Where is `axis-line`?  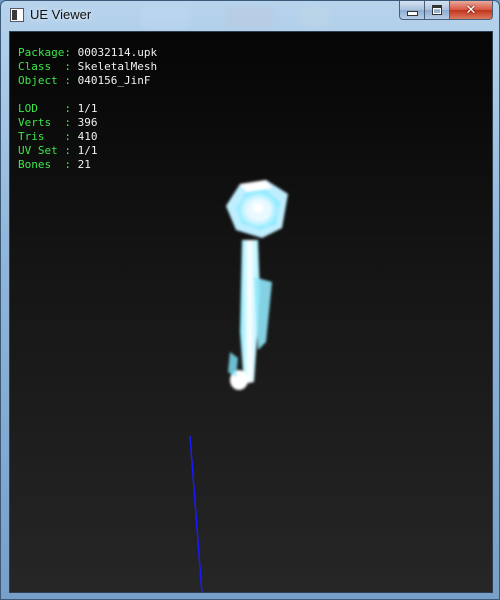
axis-line is located at coordinates (196, 513).